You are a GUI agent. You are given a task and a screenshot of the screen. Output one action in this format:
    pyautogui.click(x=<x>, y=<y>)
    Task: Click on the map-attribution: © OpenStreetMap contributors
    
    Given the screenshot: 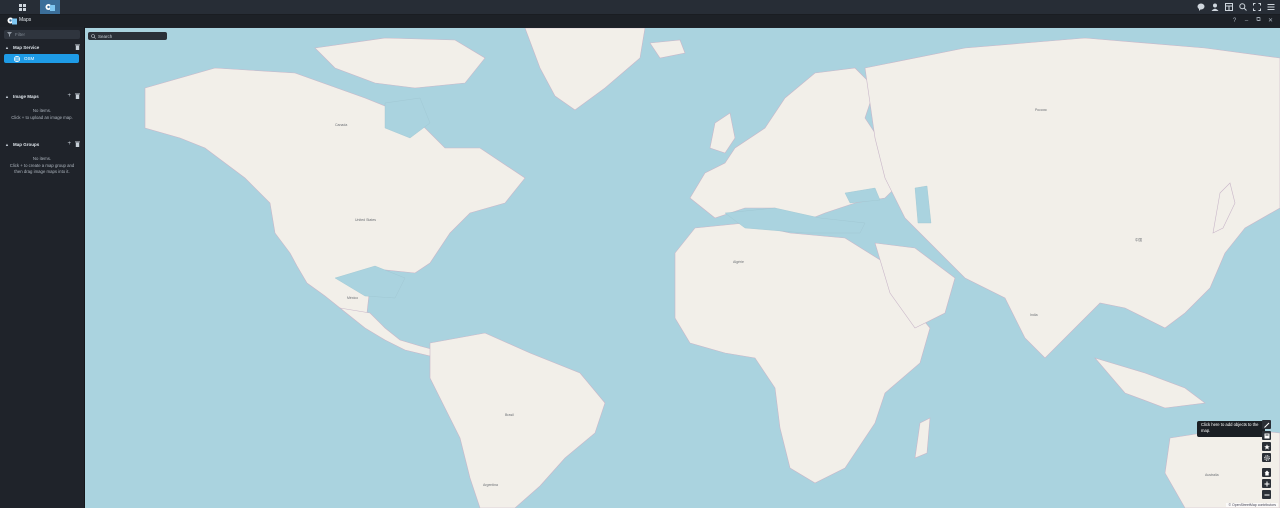 What is the action you would take?
    pyautogui.click(x=1252, y=505)
    